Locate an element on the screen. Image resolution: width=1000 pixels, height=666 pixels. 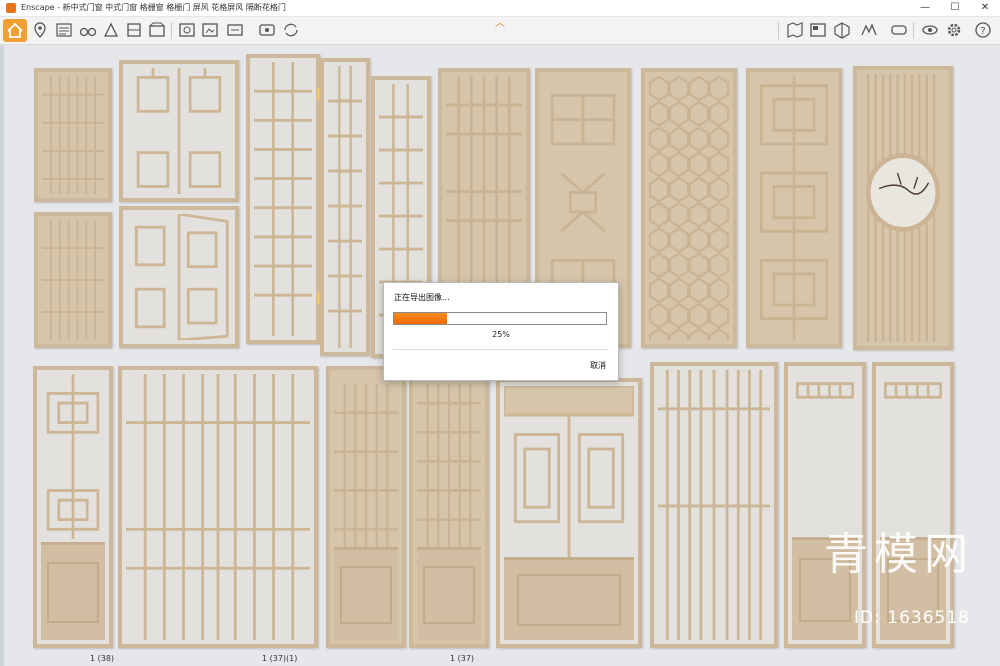
cancel-button: 取消 is located at coordinates (598, 365).